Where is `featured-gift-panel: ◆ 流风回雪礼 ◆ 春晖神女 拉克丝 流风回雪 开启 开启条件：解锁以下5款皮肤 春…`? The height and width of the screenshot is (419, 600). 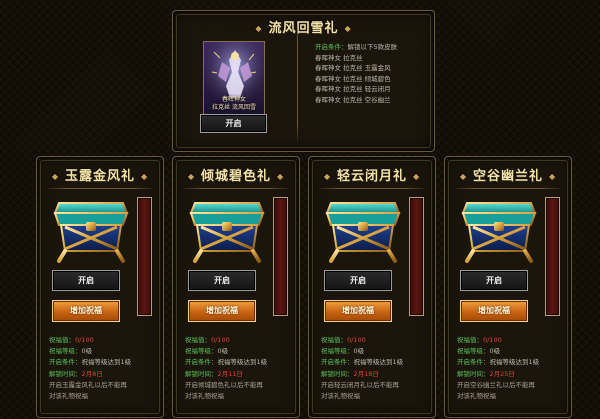
featured-gift-panel: ◆ 流风回雪礼 ◆ 春晖神女 拉克丝 流风回雪 开启 开启条件：解锁以下5款皮肤 春… is located at coordinates (303, 81).